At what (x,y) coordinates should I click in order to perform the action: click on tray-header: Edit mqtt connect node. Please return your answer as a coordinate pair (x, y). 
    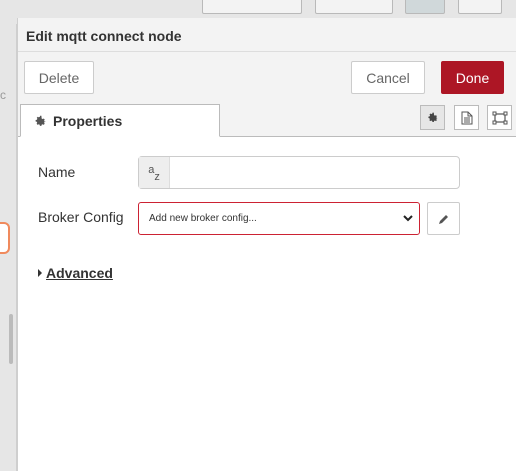
    Looking at the image, I should click on (267, 35).